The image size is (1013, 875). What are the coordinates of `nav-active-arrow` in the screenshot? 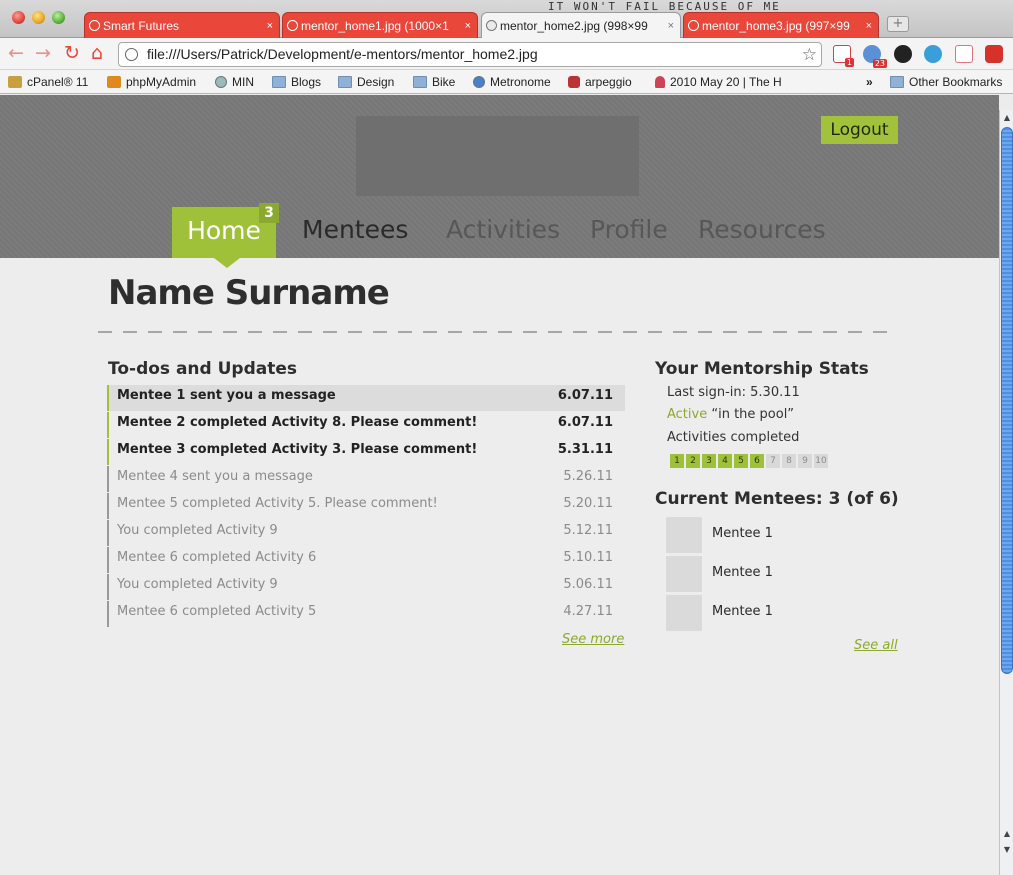 It's located at (227, 263).